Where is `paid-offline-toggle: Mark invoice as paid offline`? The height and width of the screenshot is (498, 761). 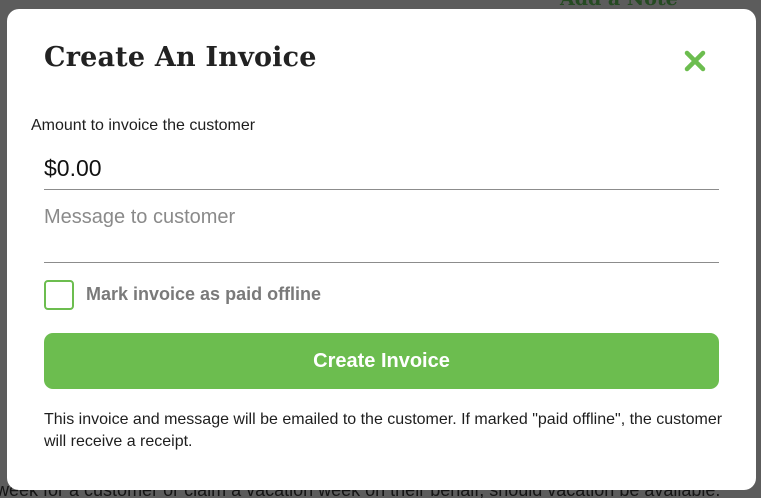
paid-offline-toggle: Mark invoice as paid offline is located at coordinates (244, 295).